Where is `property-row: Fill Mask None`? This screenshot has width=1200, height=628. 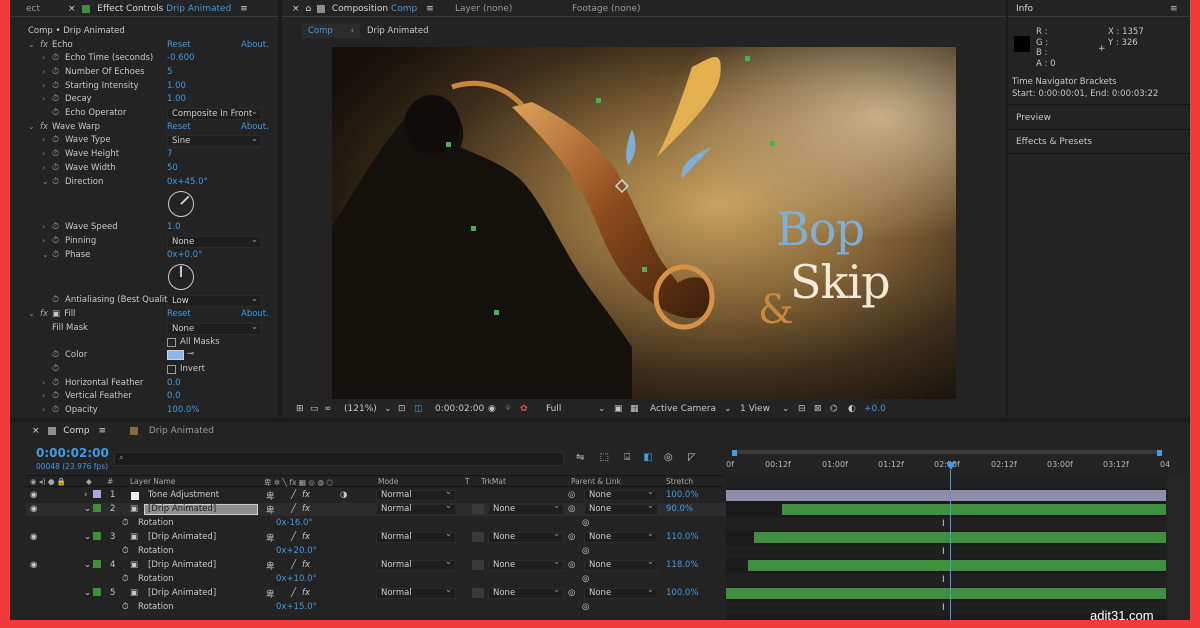
property-row: Fill Mask None is located at coordinates (137, 329).